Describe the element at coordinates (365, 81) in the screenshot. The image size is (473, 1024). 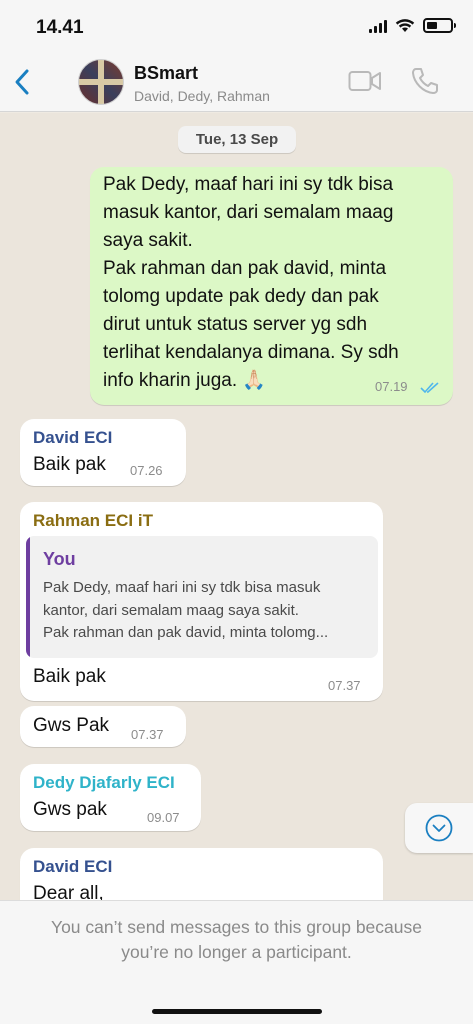
I see `video-call-icon` at that location.